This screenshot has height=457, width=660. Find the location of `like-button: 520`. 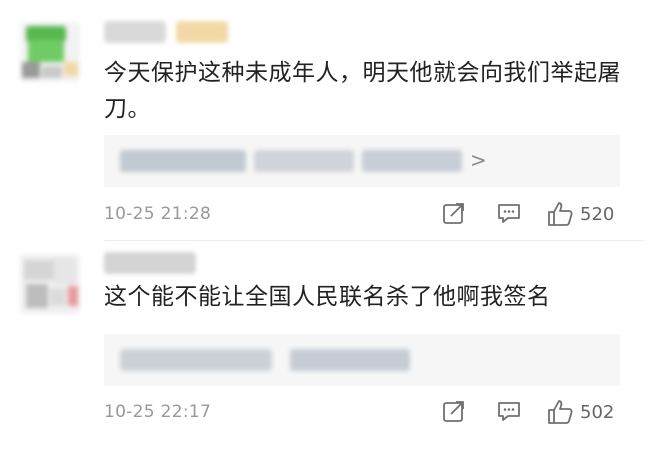

like-button: 520 is located at coordinates (580, 214).